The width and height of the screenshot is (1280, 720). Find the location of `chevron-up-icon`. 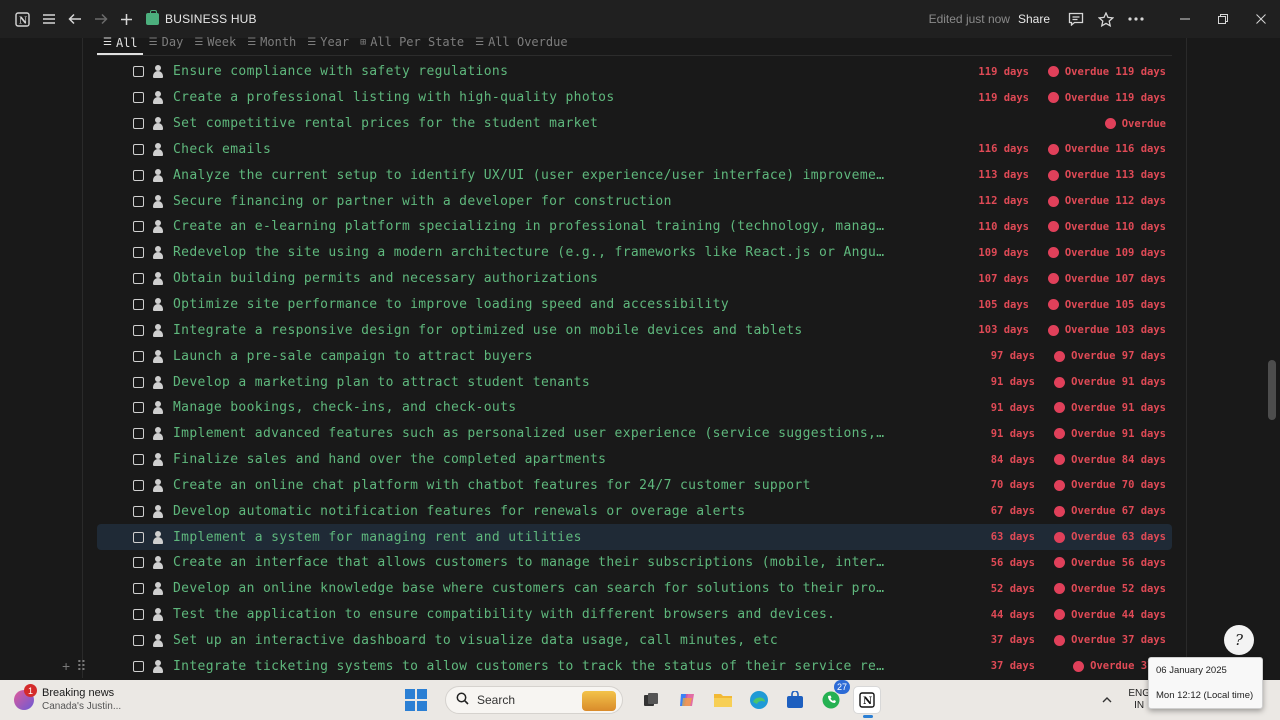

chevron-up-icon is located at coordinates (1107, 700).